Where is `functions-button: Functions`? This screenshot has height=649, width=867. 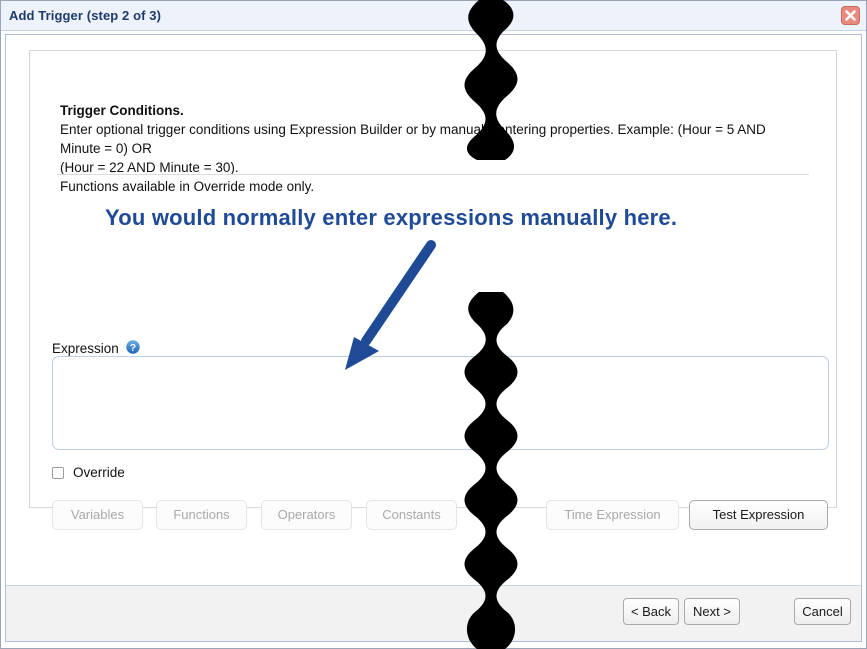 functions-button: Functions is located at coordinates (201, 515).